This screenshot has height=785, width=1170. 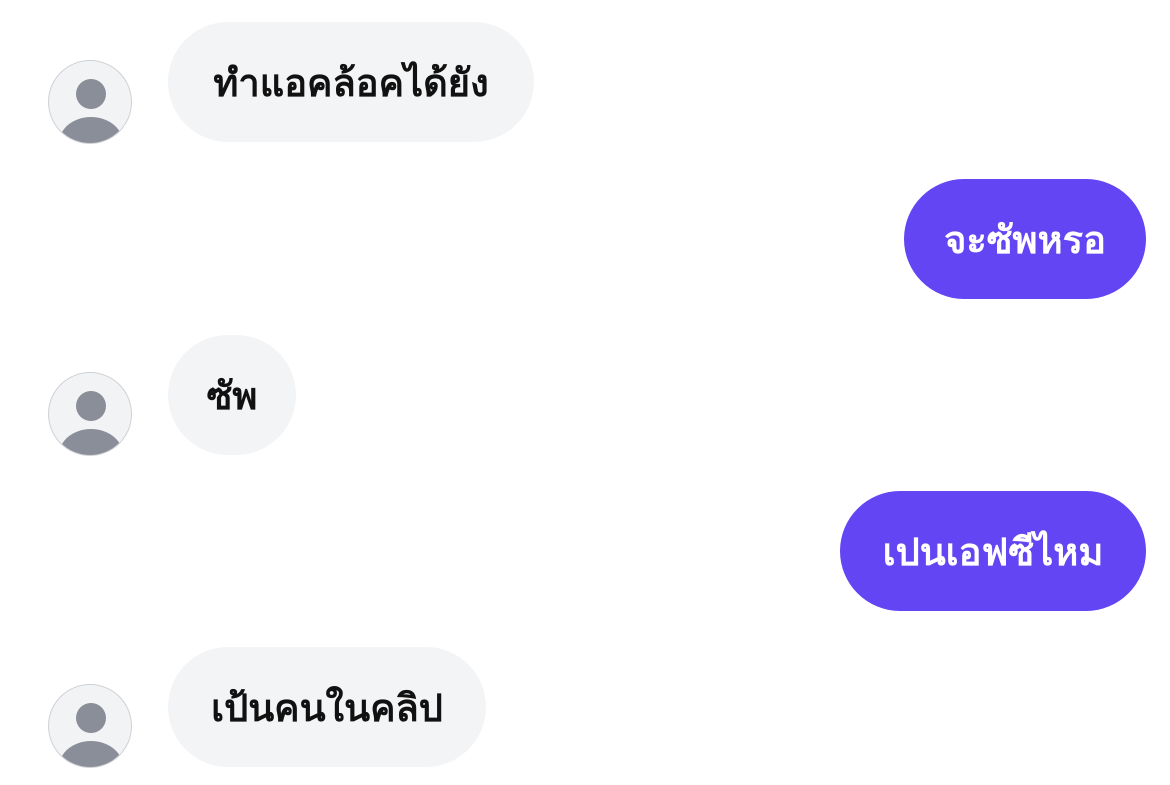 I want to click on message-bubble-incoming: เป้นคนในคลิป, so click(x=327, y=707).